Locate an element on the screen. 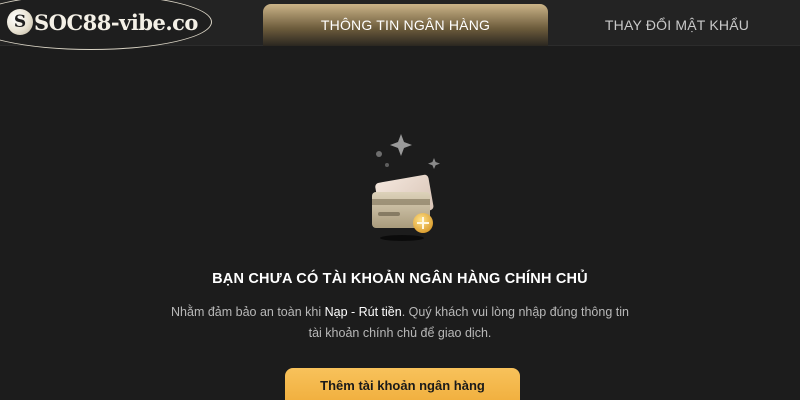  desc-highlight: Nạp - Rút tiền is located at coordinates (363, 312).